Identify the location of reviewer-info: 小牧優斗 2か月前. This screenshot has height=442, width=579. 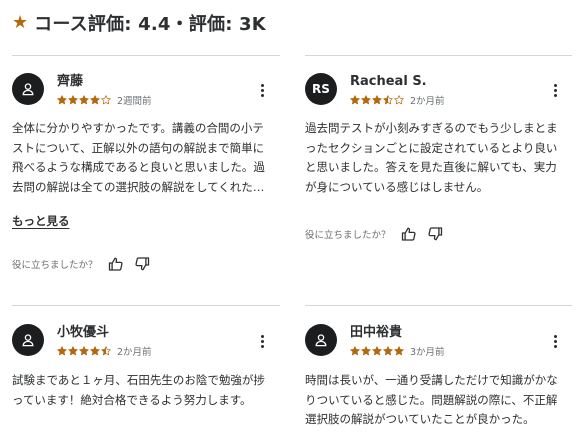
(82, 341).